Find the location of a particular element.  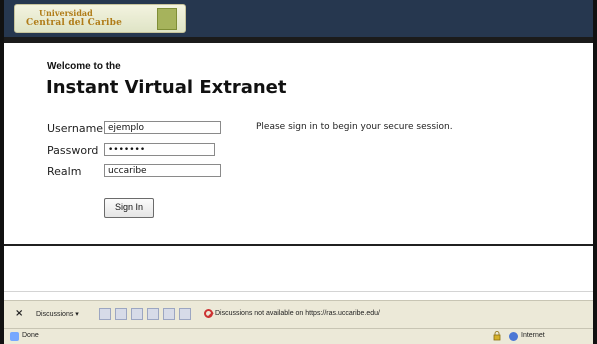

not-available-icon is located at coordinates (208, 313).